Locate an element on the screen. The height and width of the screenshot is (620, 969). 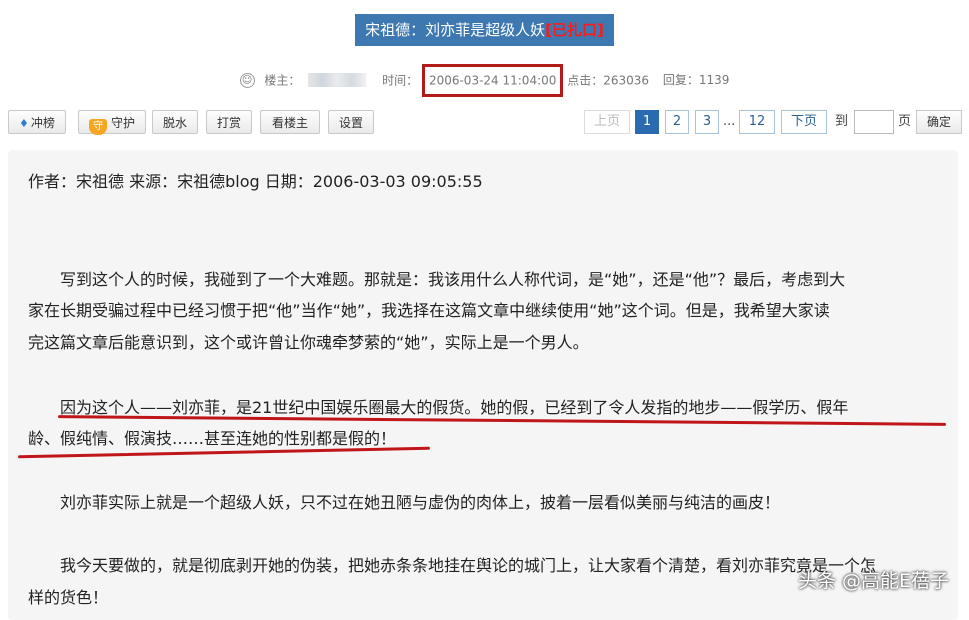
shouhu-button: 守守护 is located at coordinates (112, 122).